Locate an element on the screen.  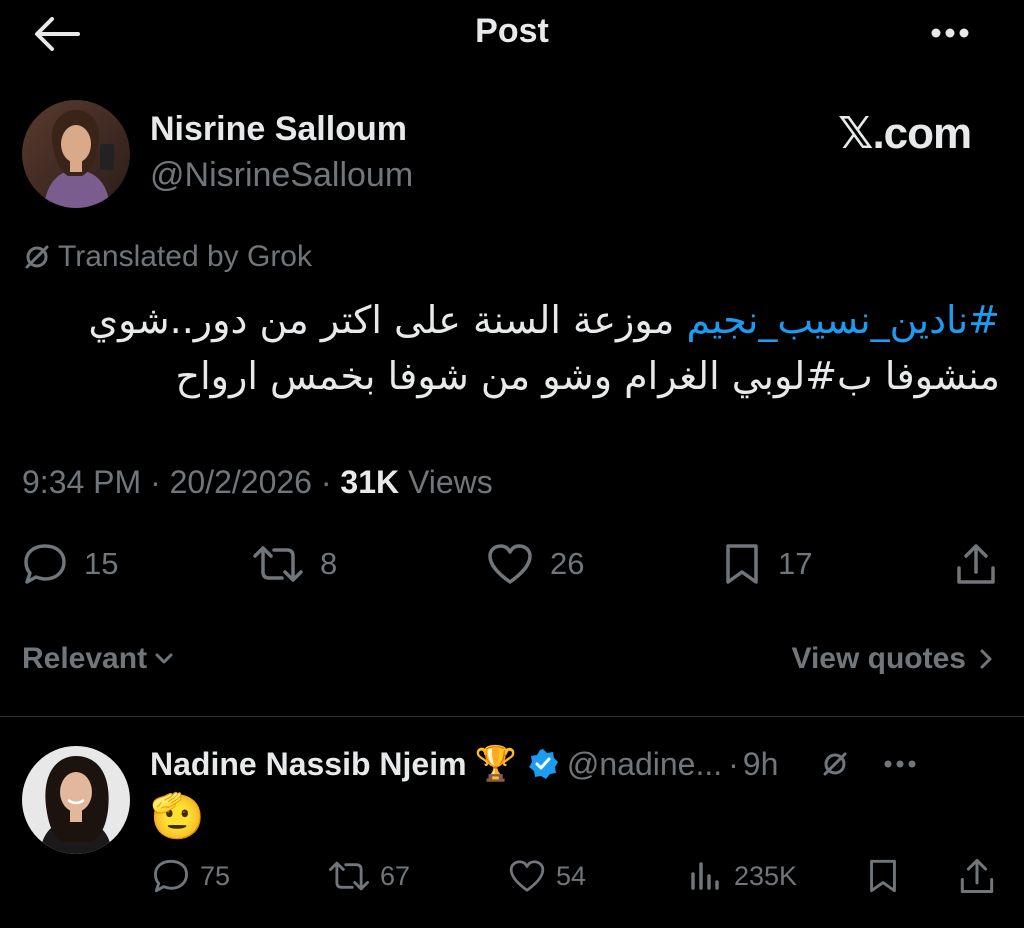
post-text-segment: الغرام وشو من شوفا بخمس ارواح is located at coordinates (453, 376).